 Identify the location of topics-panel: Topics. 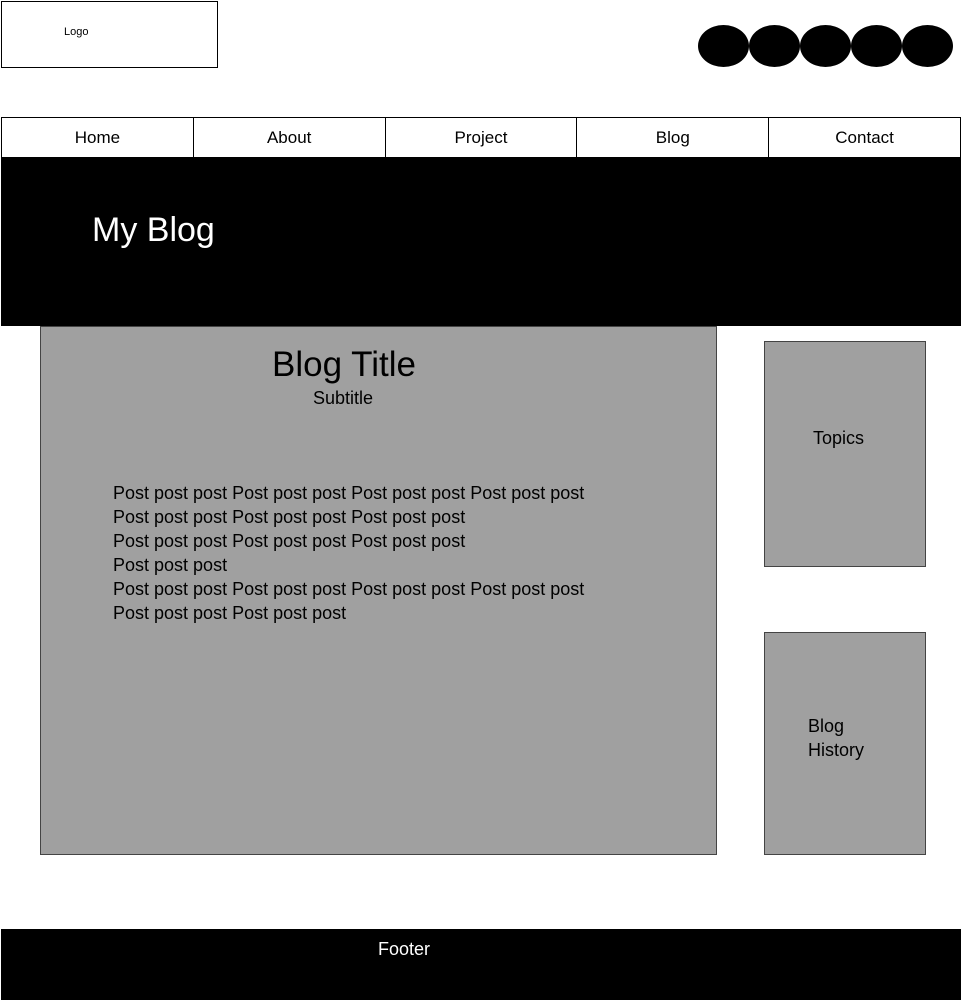
(845, 454).